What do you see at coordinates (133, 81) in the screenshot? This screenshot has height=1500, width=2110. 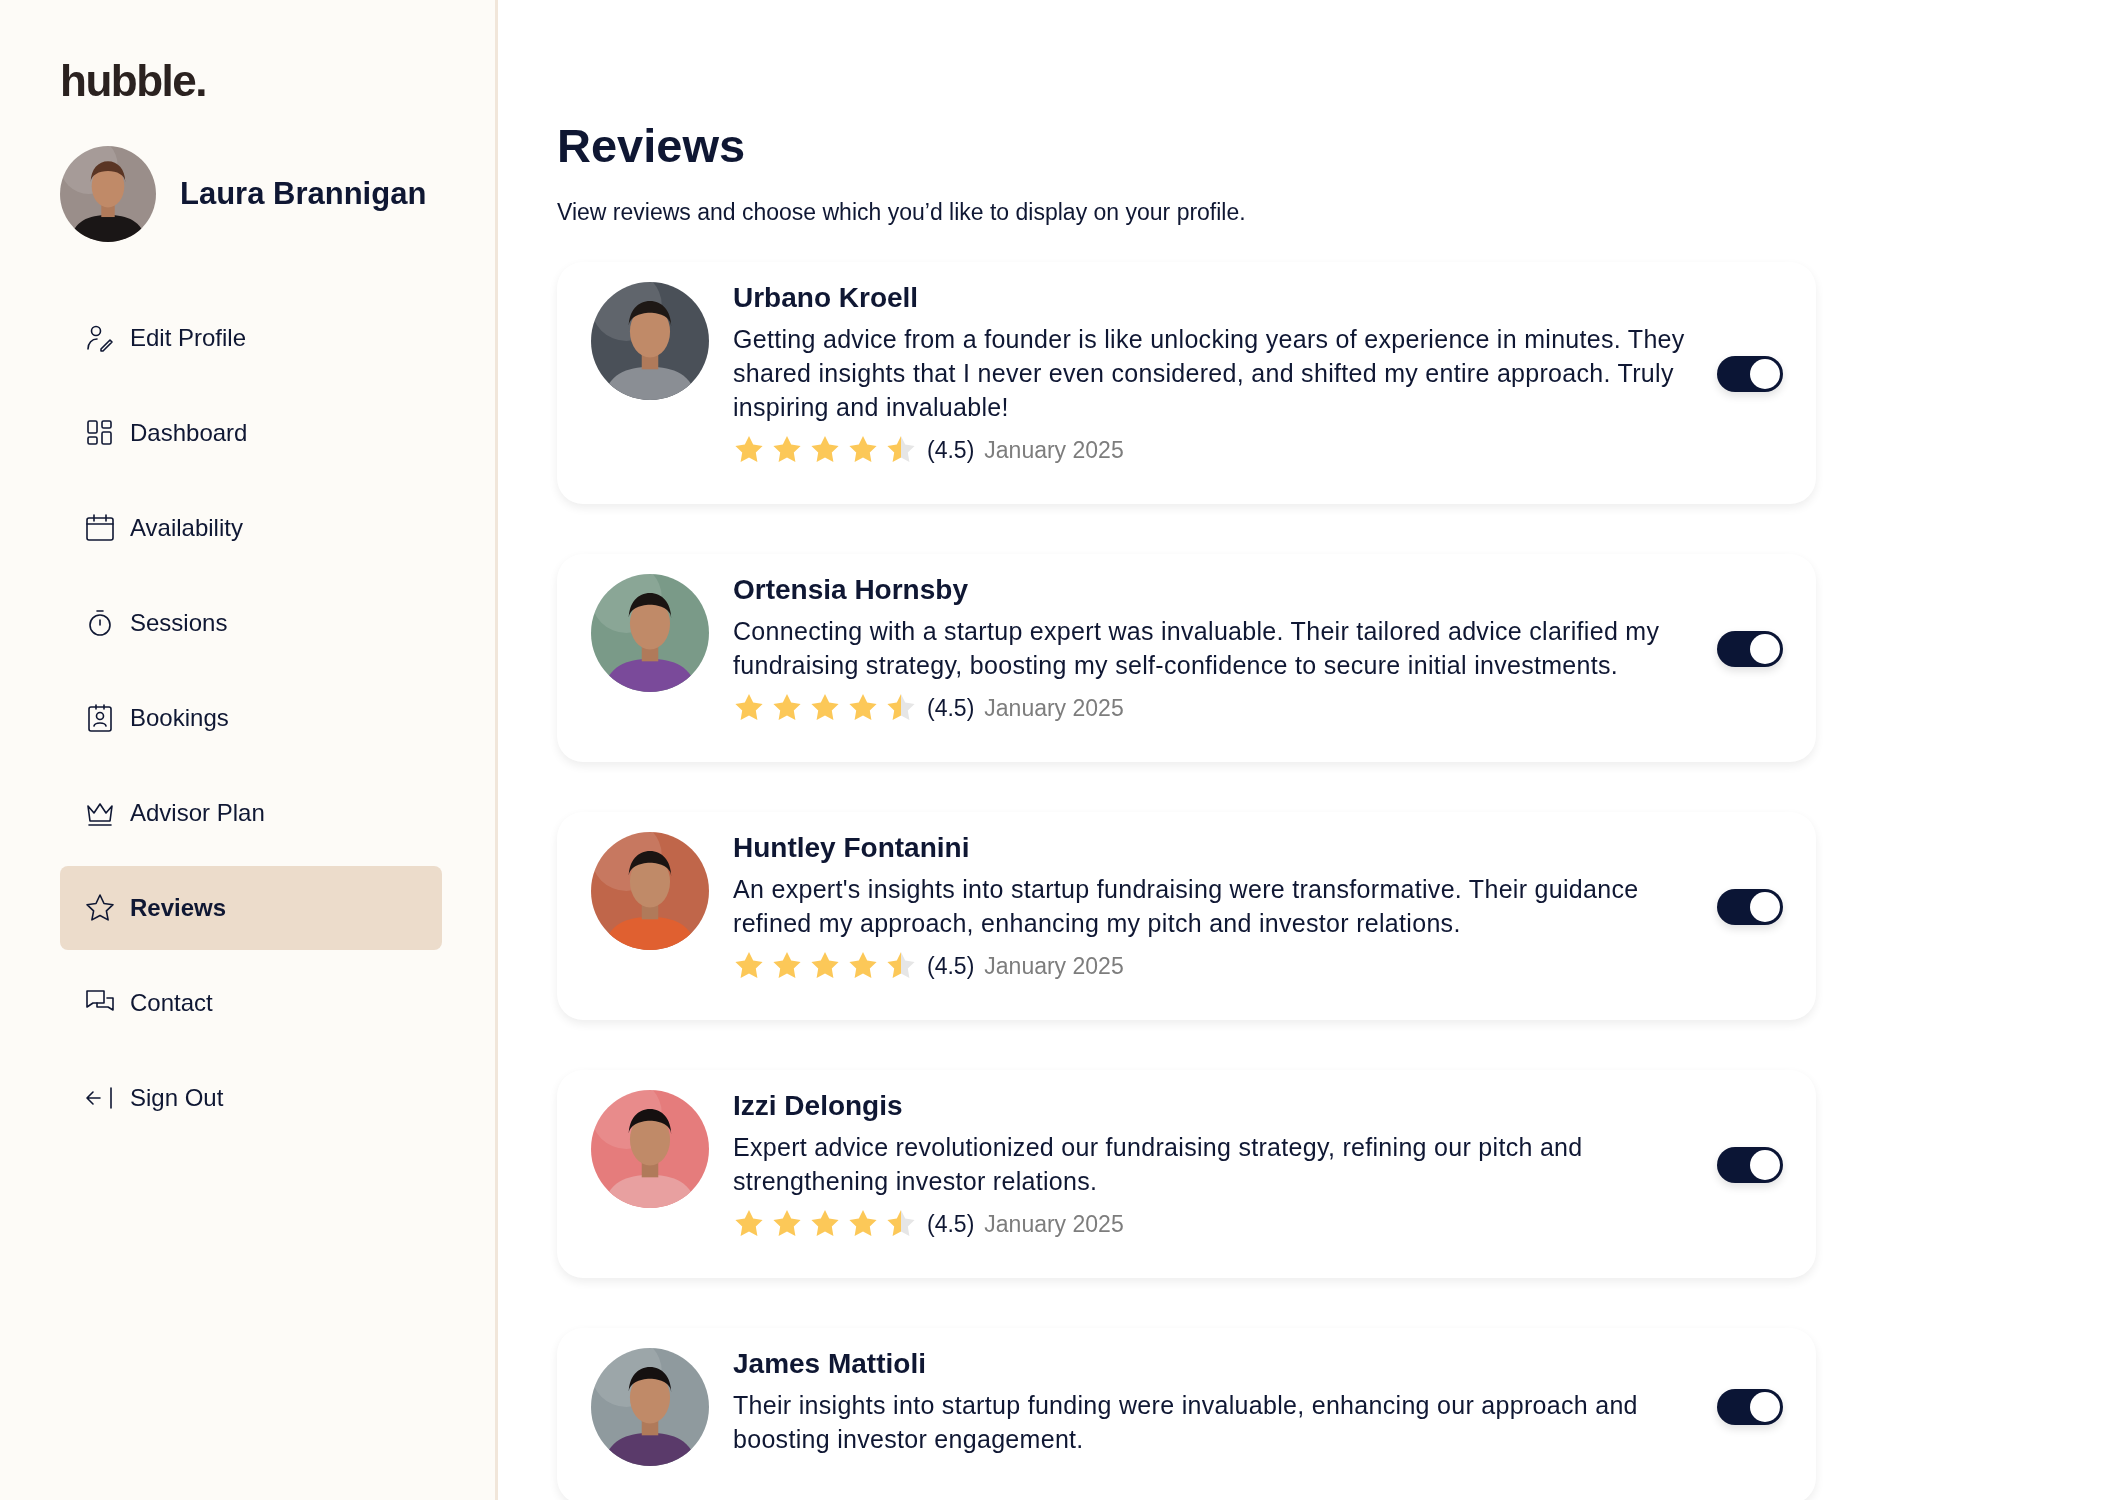 I see `logo: hubble.` at bounding box center [133, 81].